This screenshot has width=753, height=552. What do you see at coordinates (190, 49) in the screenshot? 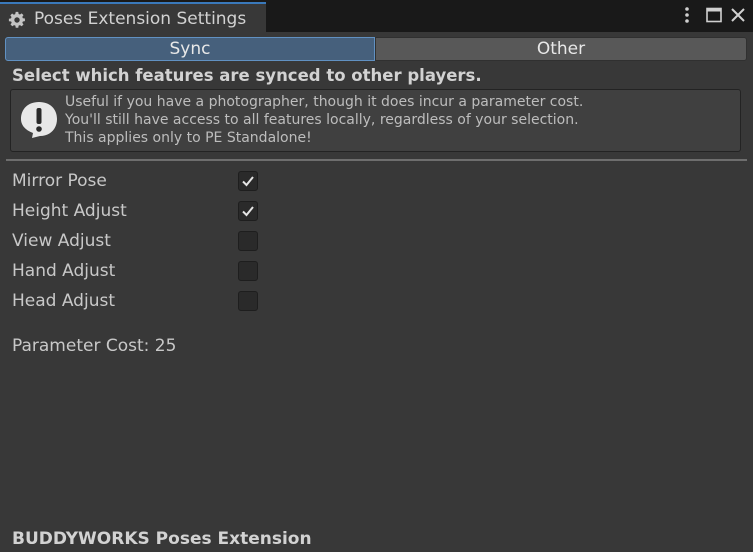
I see `tab-sync: Sync` at bounding box center [190, 49].